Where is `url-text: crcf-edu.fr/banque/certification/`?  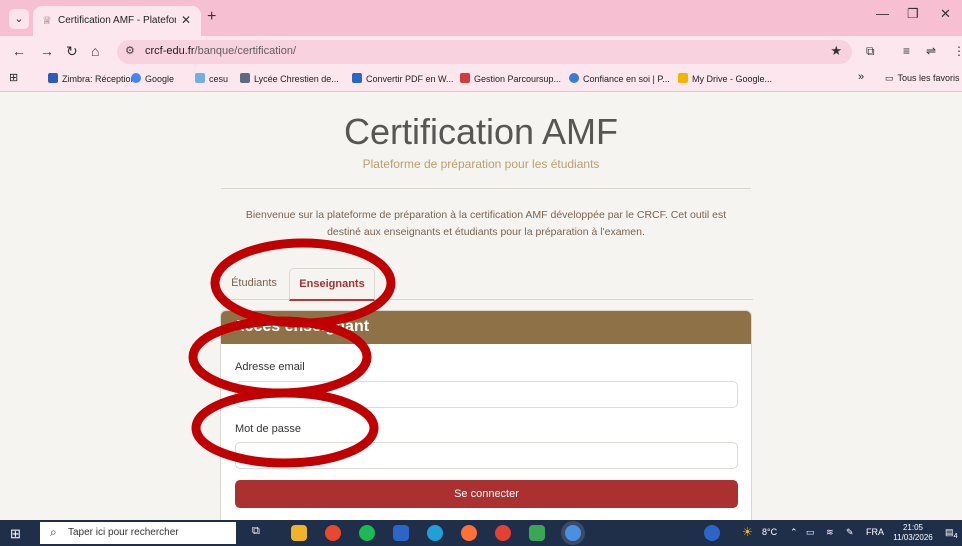 url-text: crcf-edu.fr/banque/certification/ is located at coordinates (221, 51).